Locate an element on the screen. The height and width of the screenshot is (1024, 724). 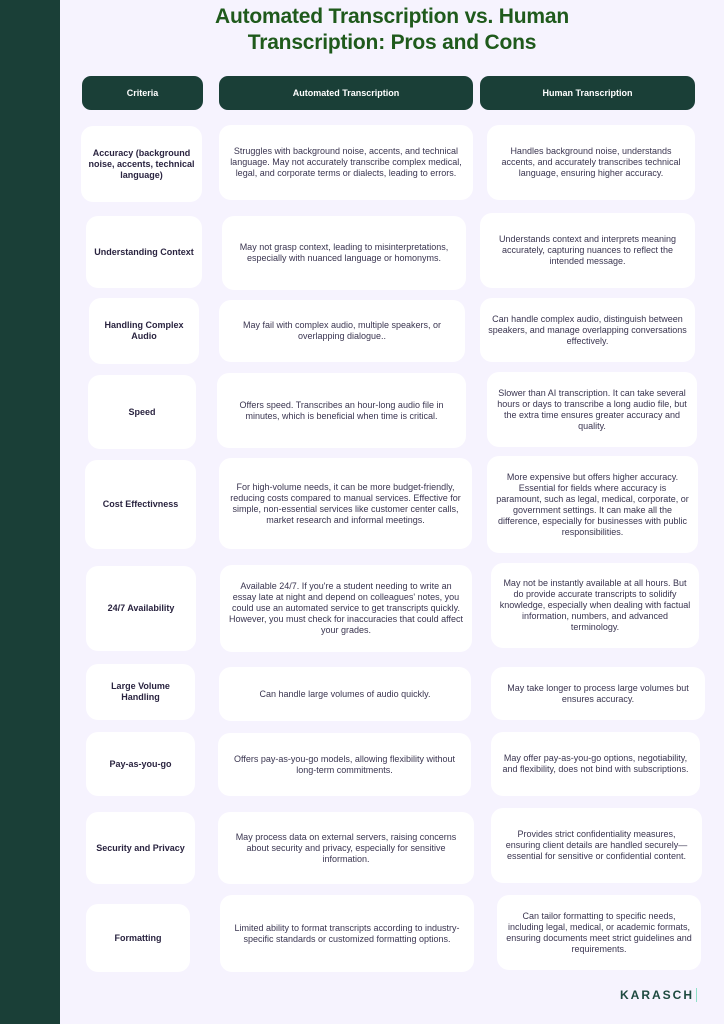
header-criteria: Criteria is located at coordinates (142, 93).